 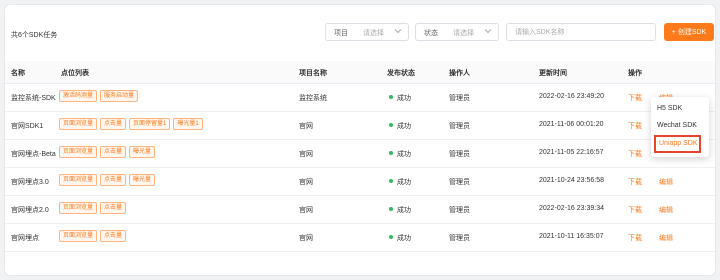 I want to click on row-name: 官网埋点2.0, so click(x=30, y=210).